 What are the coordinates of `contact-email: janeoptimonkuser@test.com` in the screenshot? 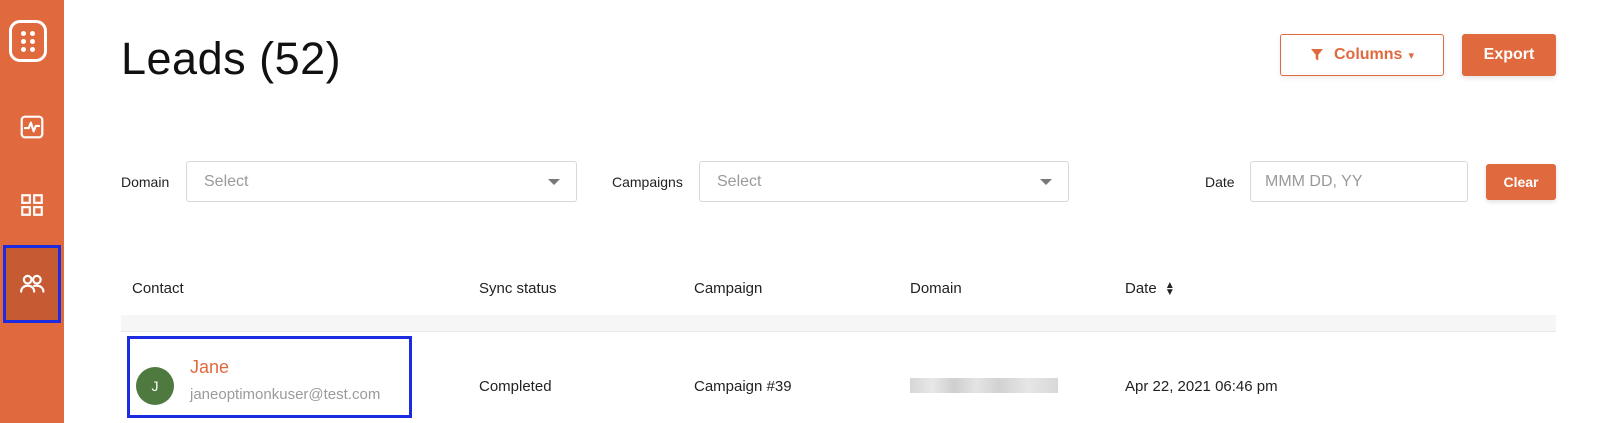 It's located at (285, 394).